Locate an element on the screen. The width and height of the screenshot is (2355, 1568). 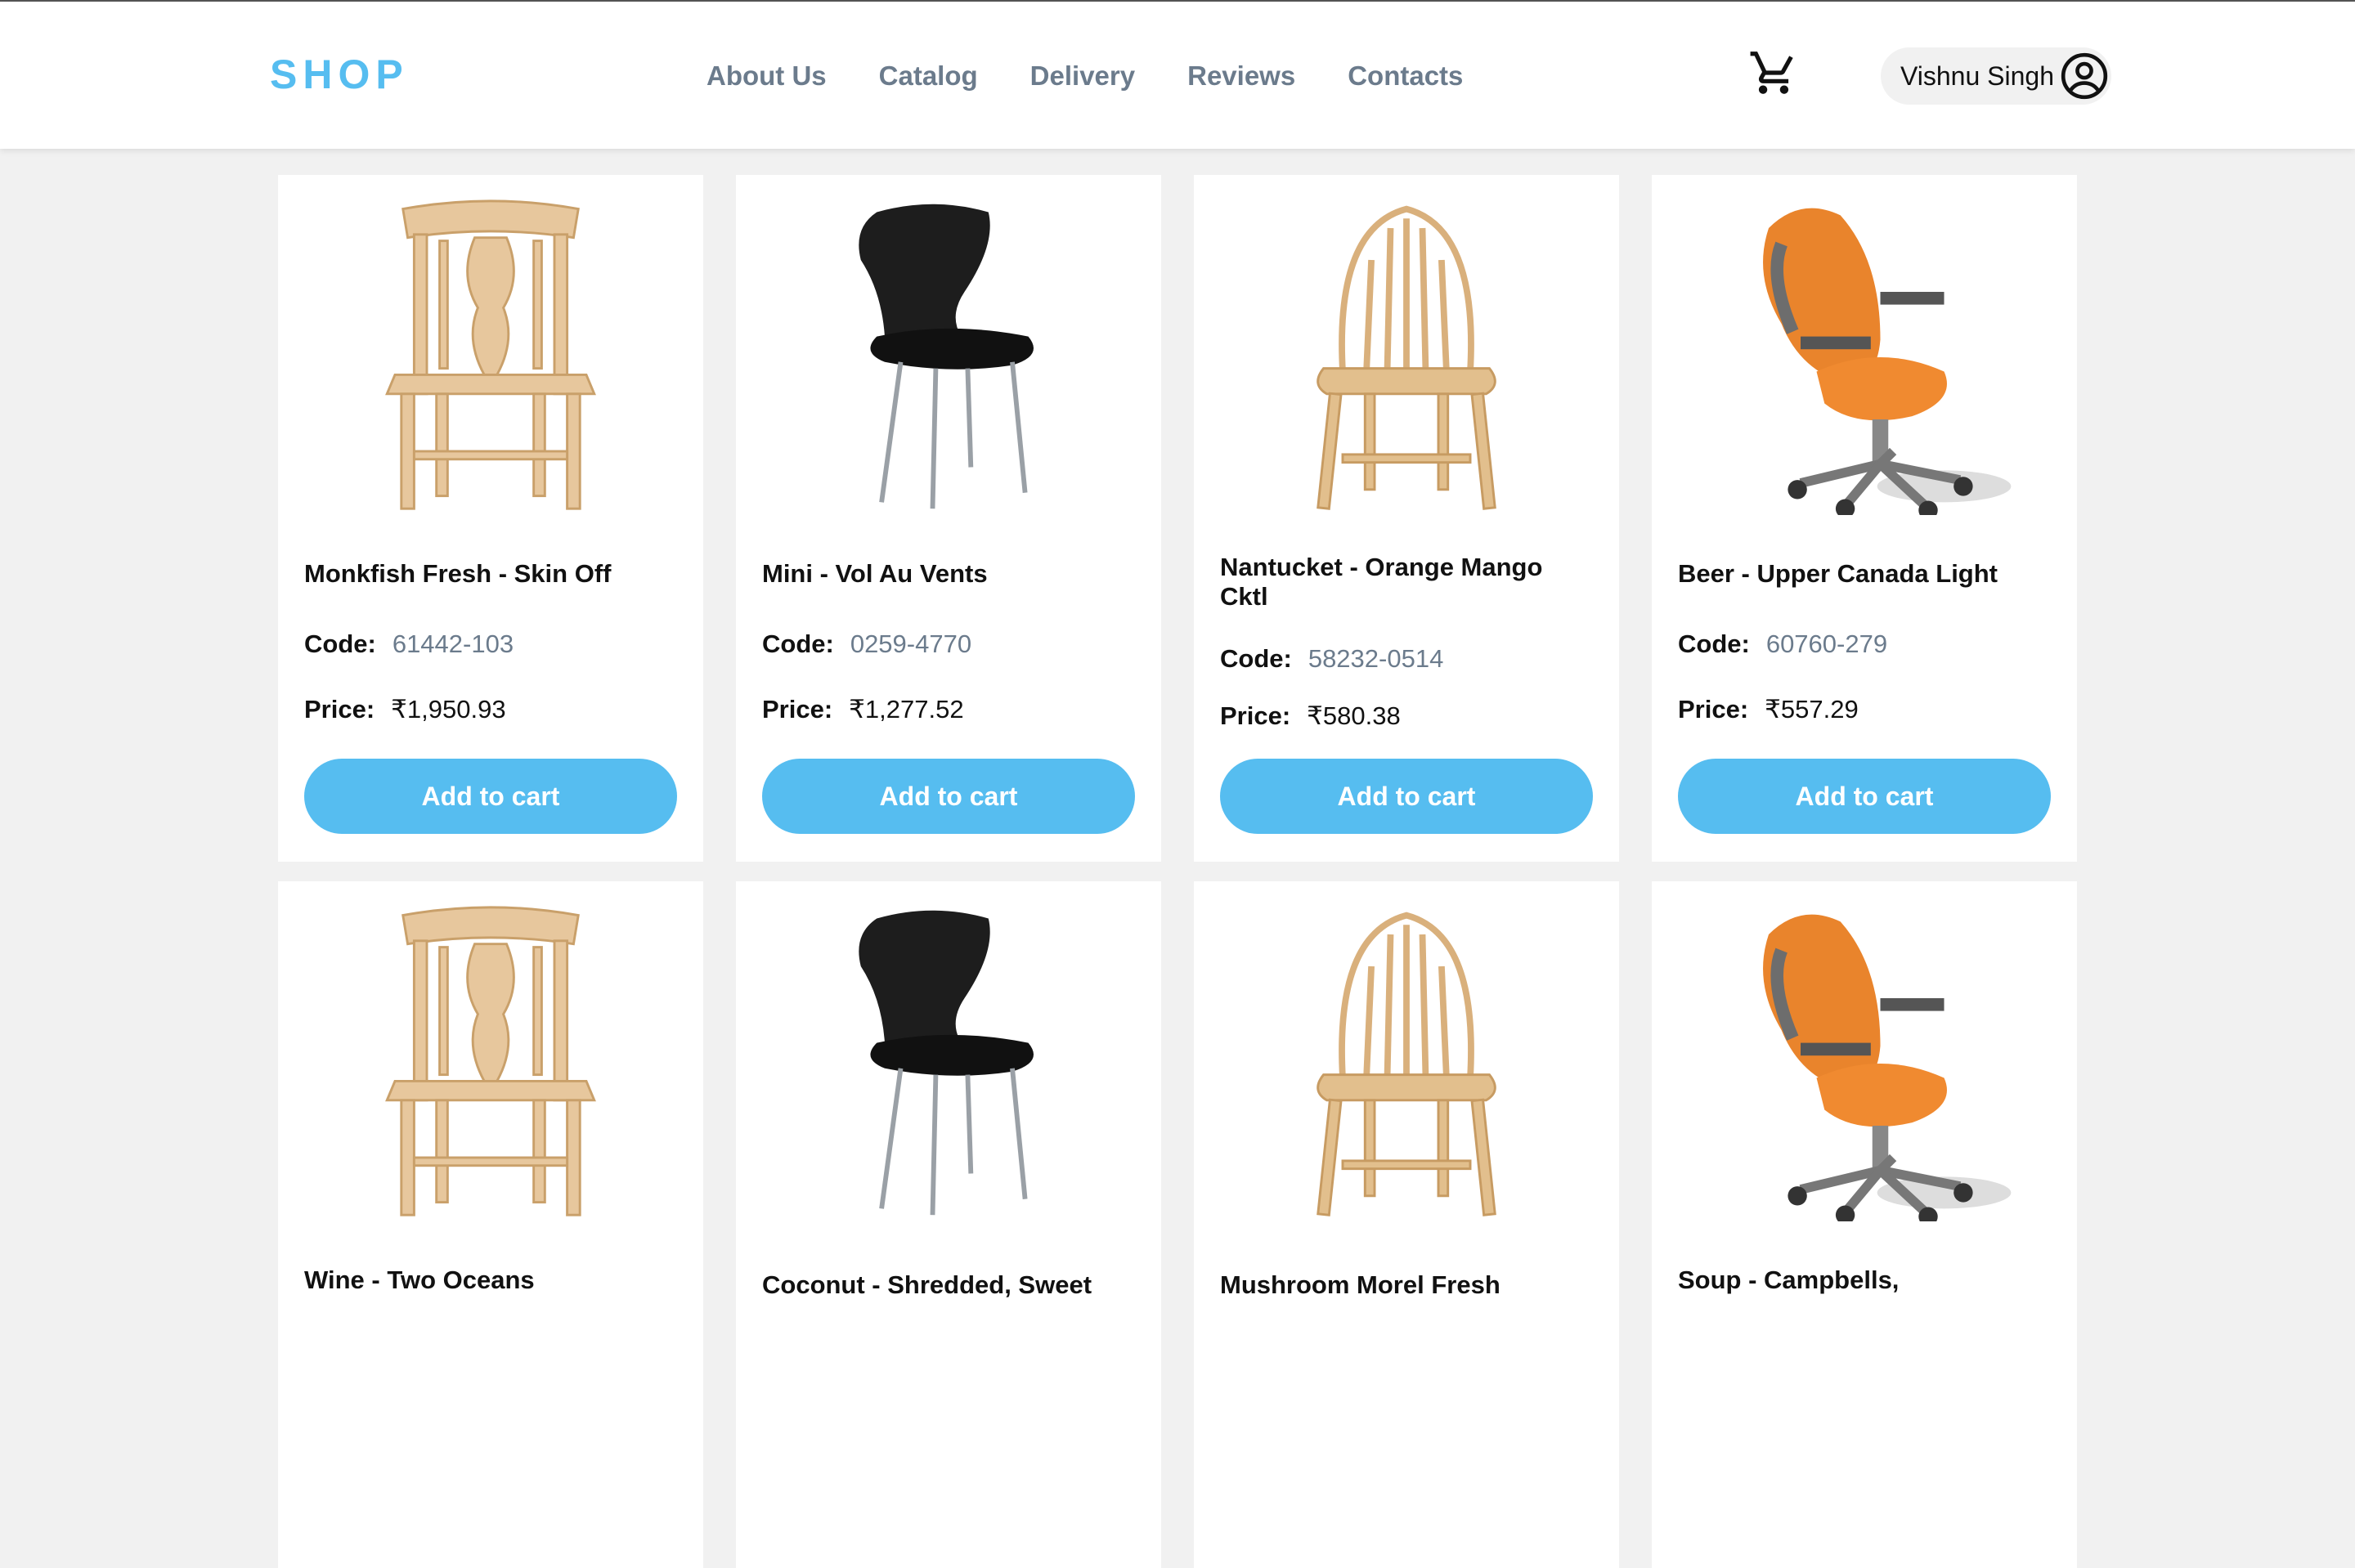
product-name: Mushroom Morel Fresh is located at coordinates (1400, 1285).